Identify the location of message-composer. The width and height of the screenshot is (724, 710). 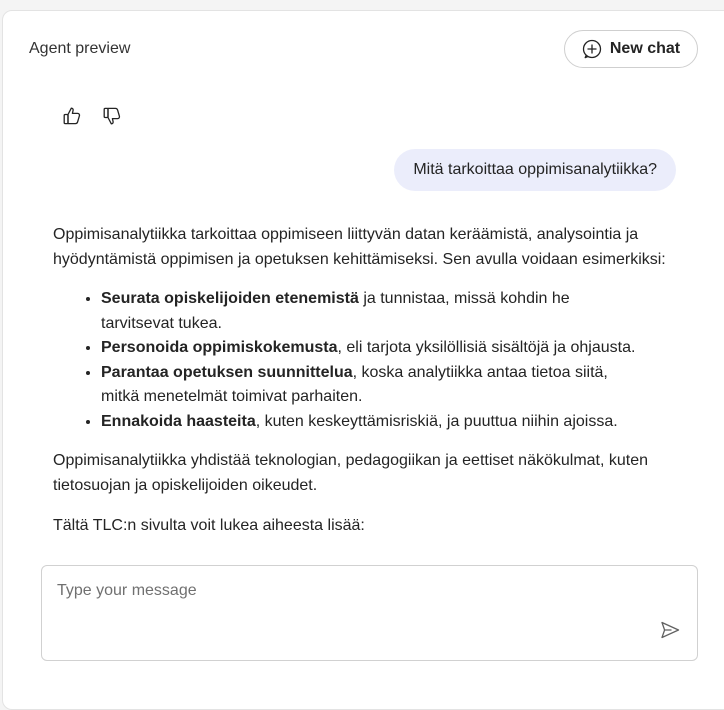
(369, 613).